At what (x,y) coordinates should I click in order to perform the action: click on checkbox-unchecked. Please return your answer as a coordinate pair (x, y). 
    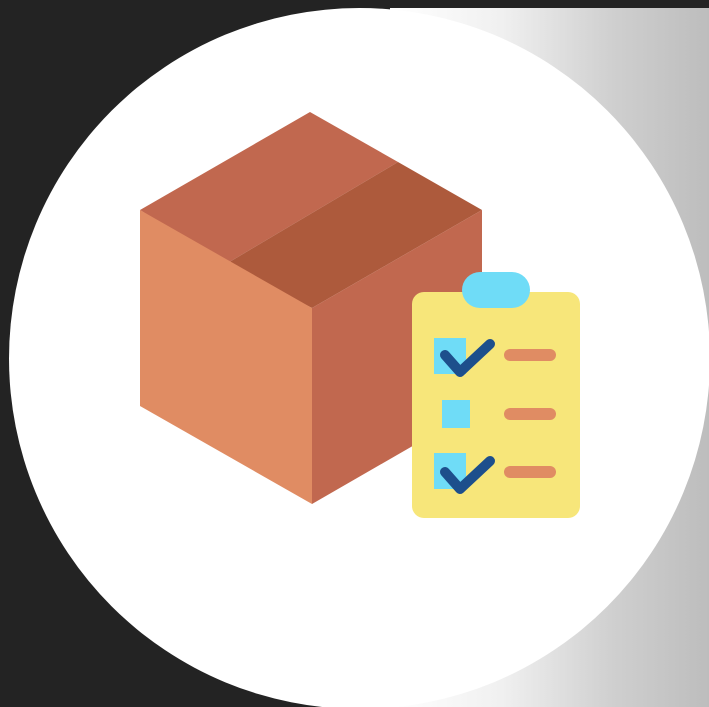
    Looking at the image, I should click on (456, 414).